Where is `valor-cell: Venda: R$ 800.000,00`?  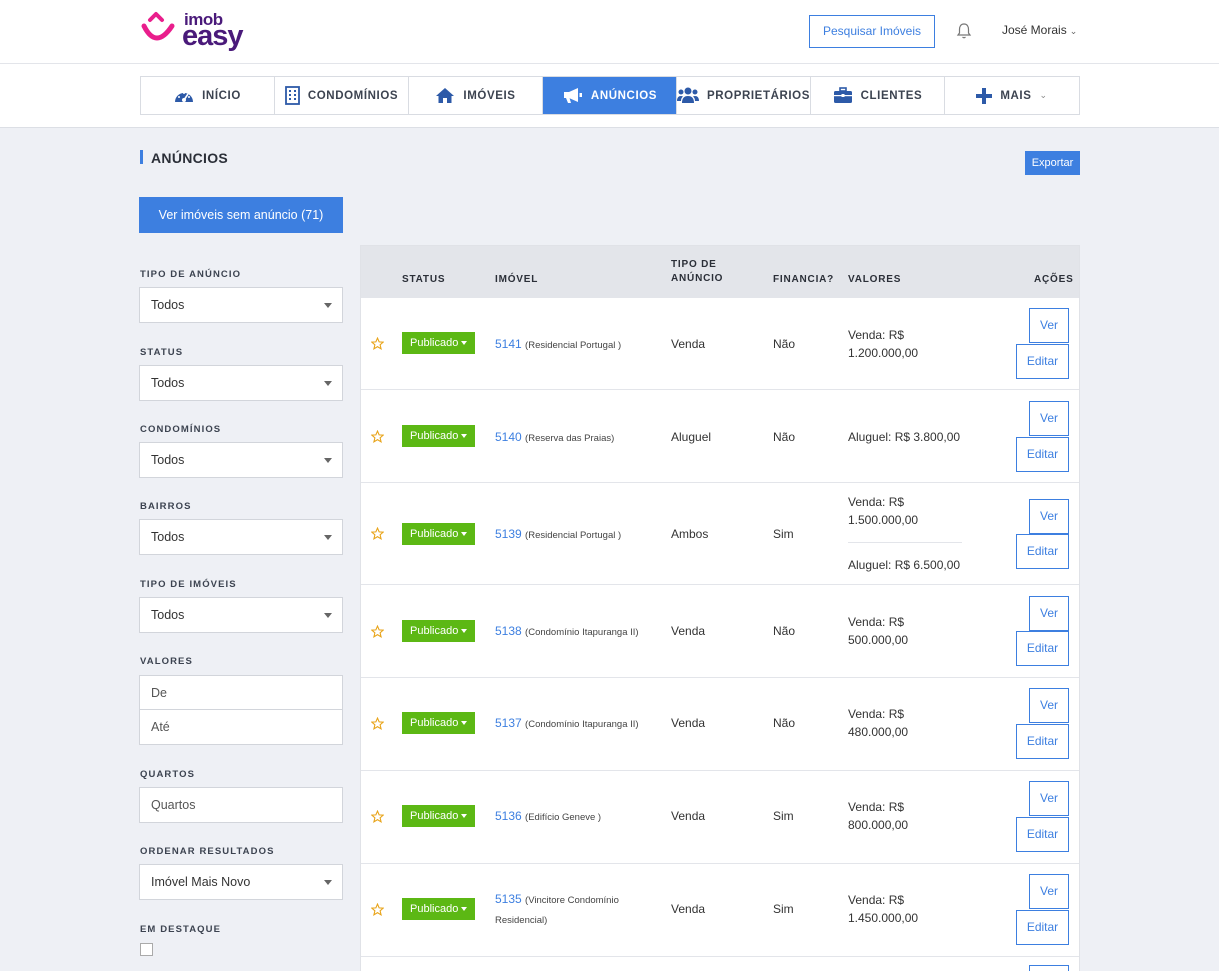 valor-cell: Venda: R$ 800.000,00 is located at coordinates (878, 816).